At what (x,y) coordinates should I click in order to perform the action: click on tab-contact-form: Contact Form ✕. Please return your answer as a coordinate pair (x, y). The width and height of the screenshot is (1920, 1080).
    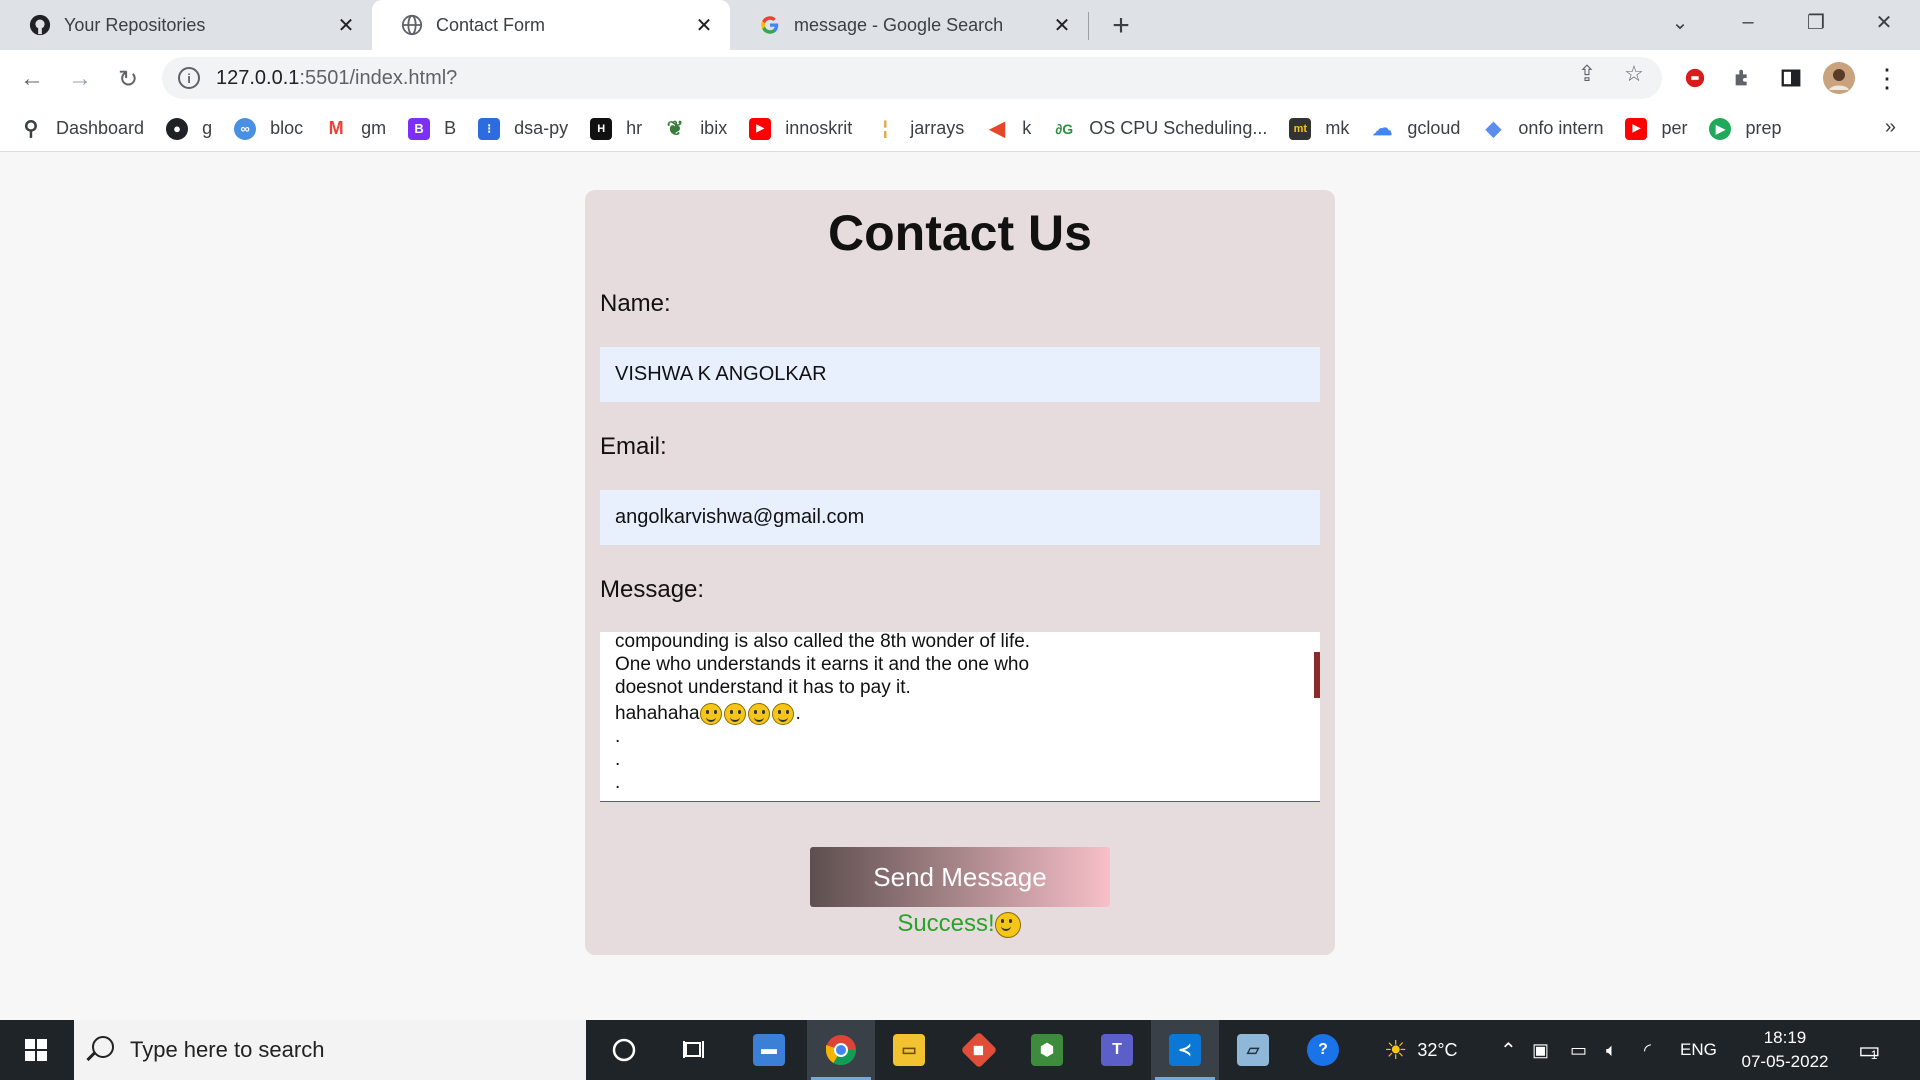
    Looking at the image, I should click on (551, 25).